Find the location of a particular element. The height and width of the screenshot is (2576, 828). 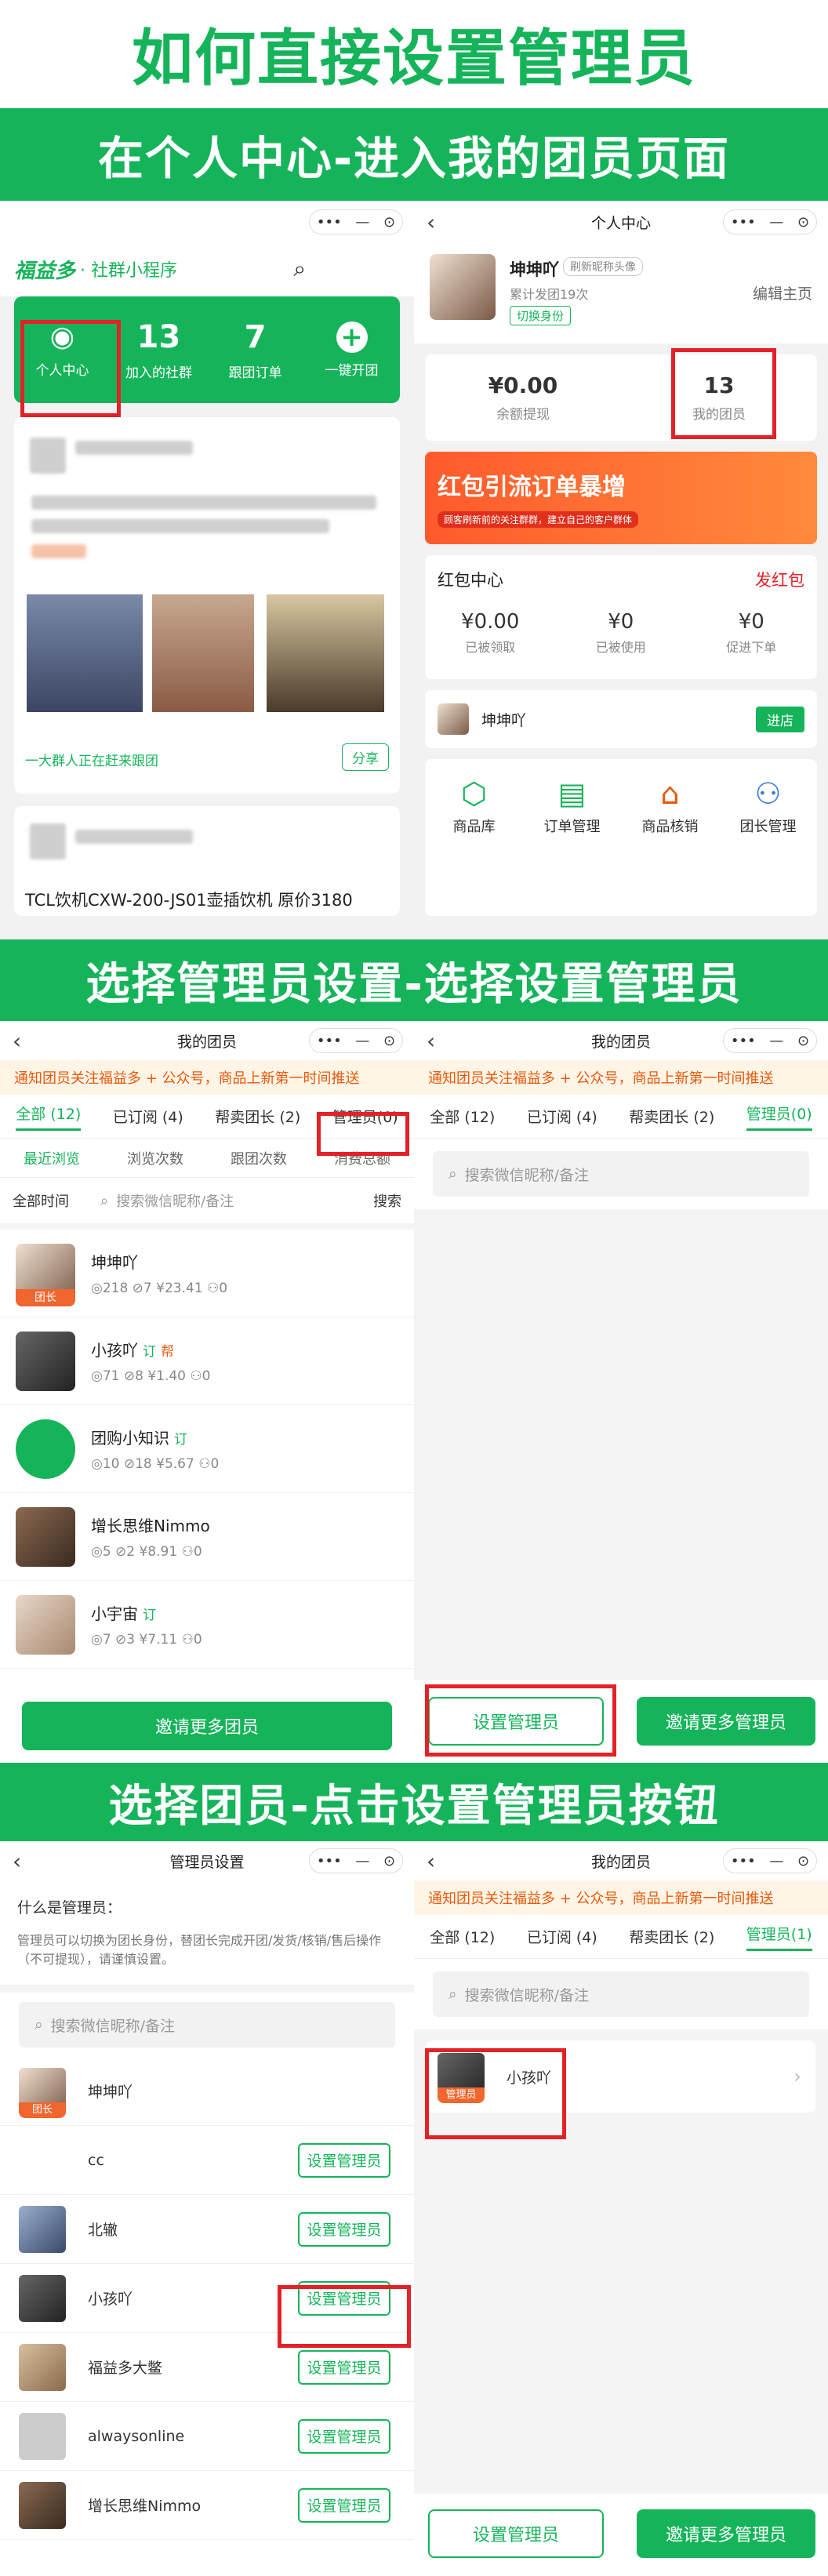

member-name: 小宇宙 is located at coordinates (114, 1613).